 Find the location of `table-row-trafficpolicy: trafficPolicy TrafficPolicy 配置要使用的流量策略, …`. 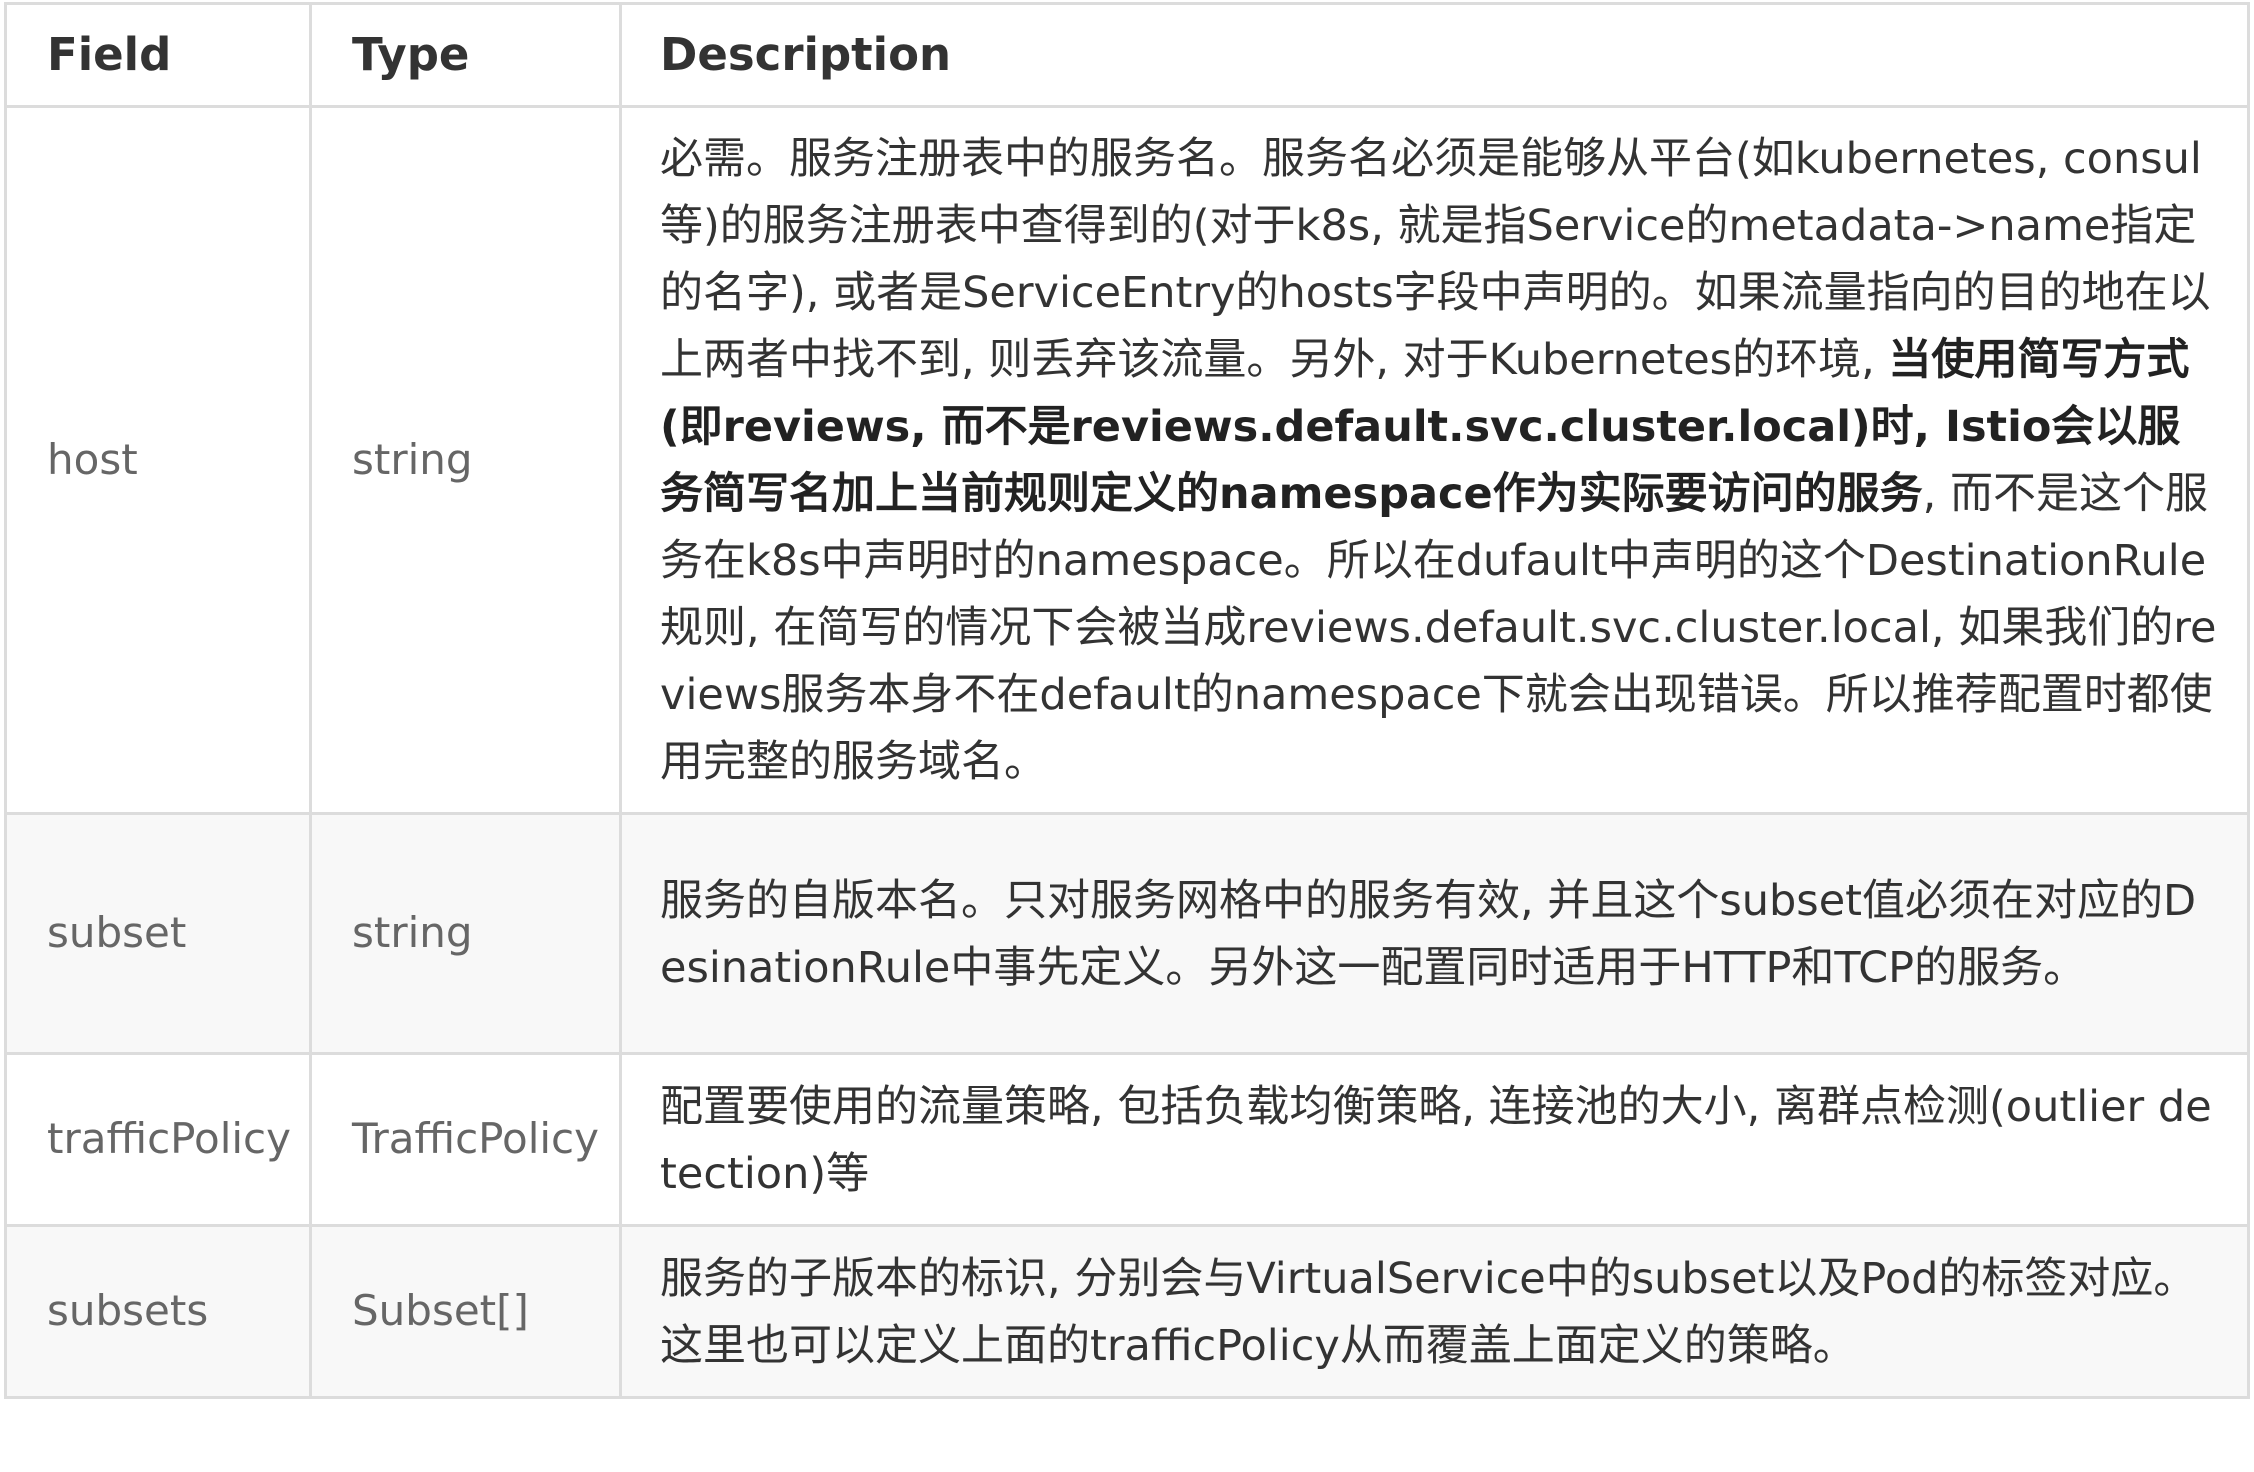

table-row-trafficpolicy: trafficPolicy TrafficPolicy 配置要使用的流量策略, … is located at coordinates (1127, 1139).